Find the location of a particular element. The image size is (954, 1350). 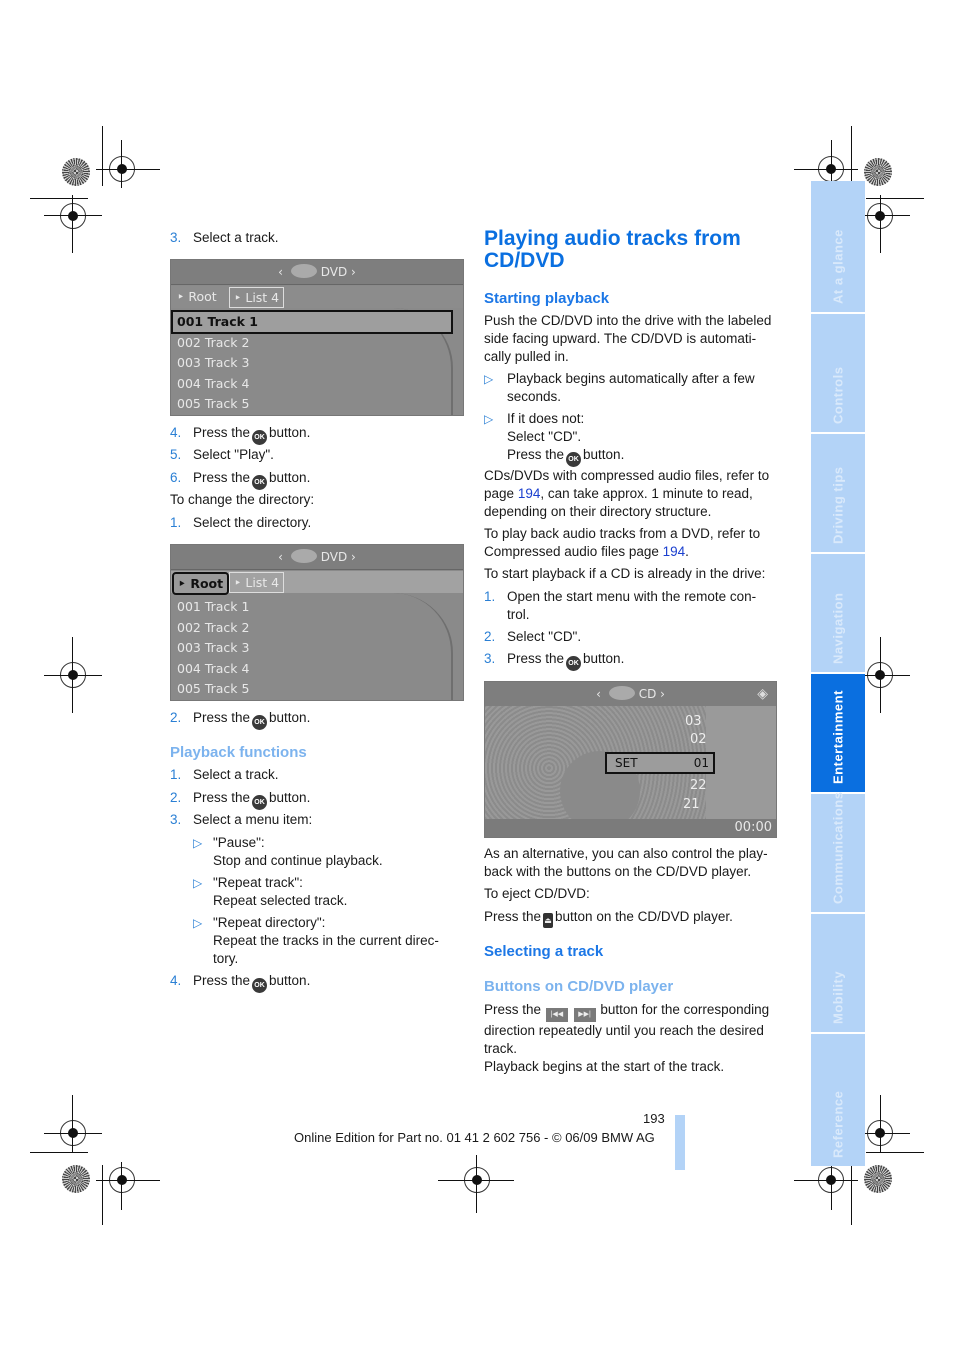

section-heading-buttons-player: Buttons on CD/DVD player is located at coordinates (579, 986).